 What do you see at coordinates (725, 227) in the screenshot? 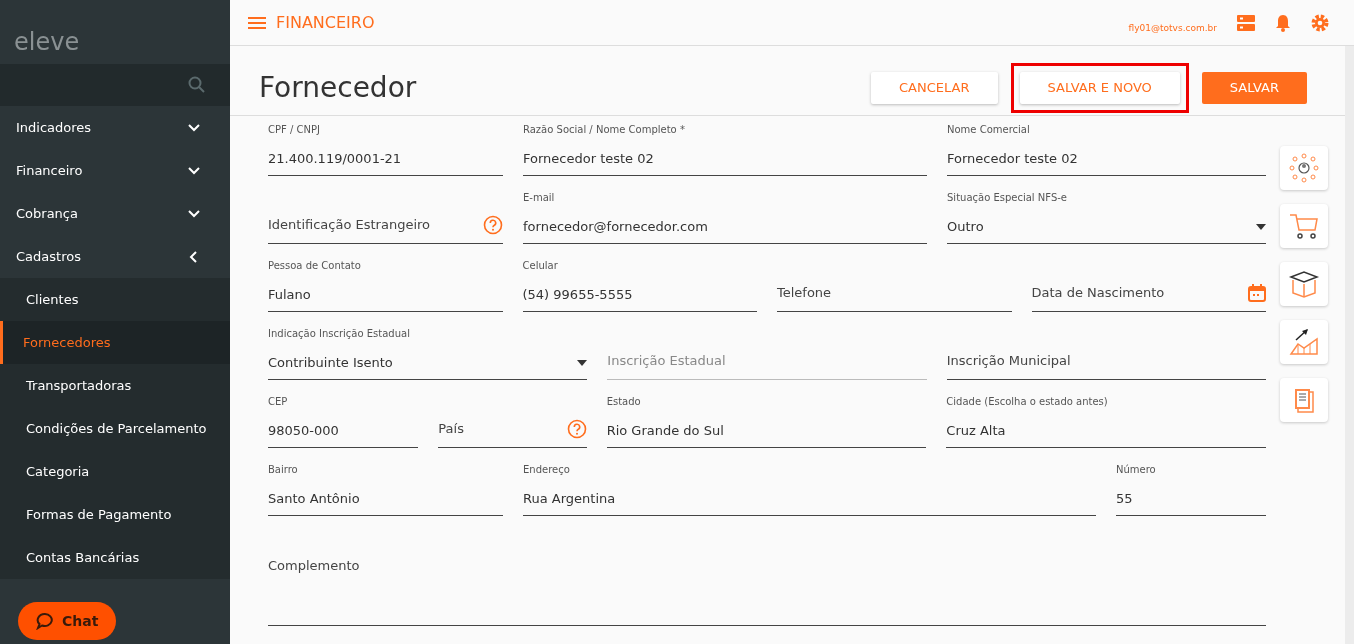
I see `input-field: fornecedor@fornecedor.com` at bounding box center [725, 227].